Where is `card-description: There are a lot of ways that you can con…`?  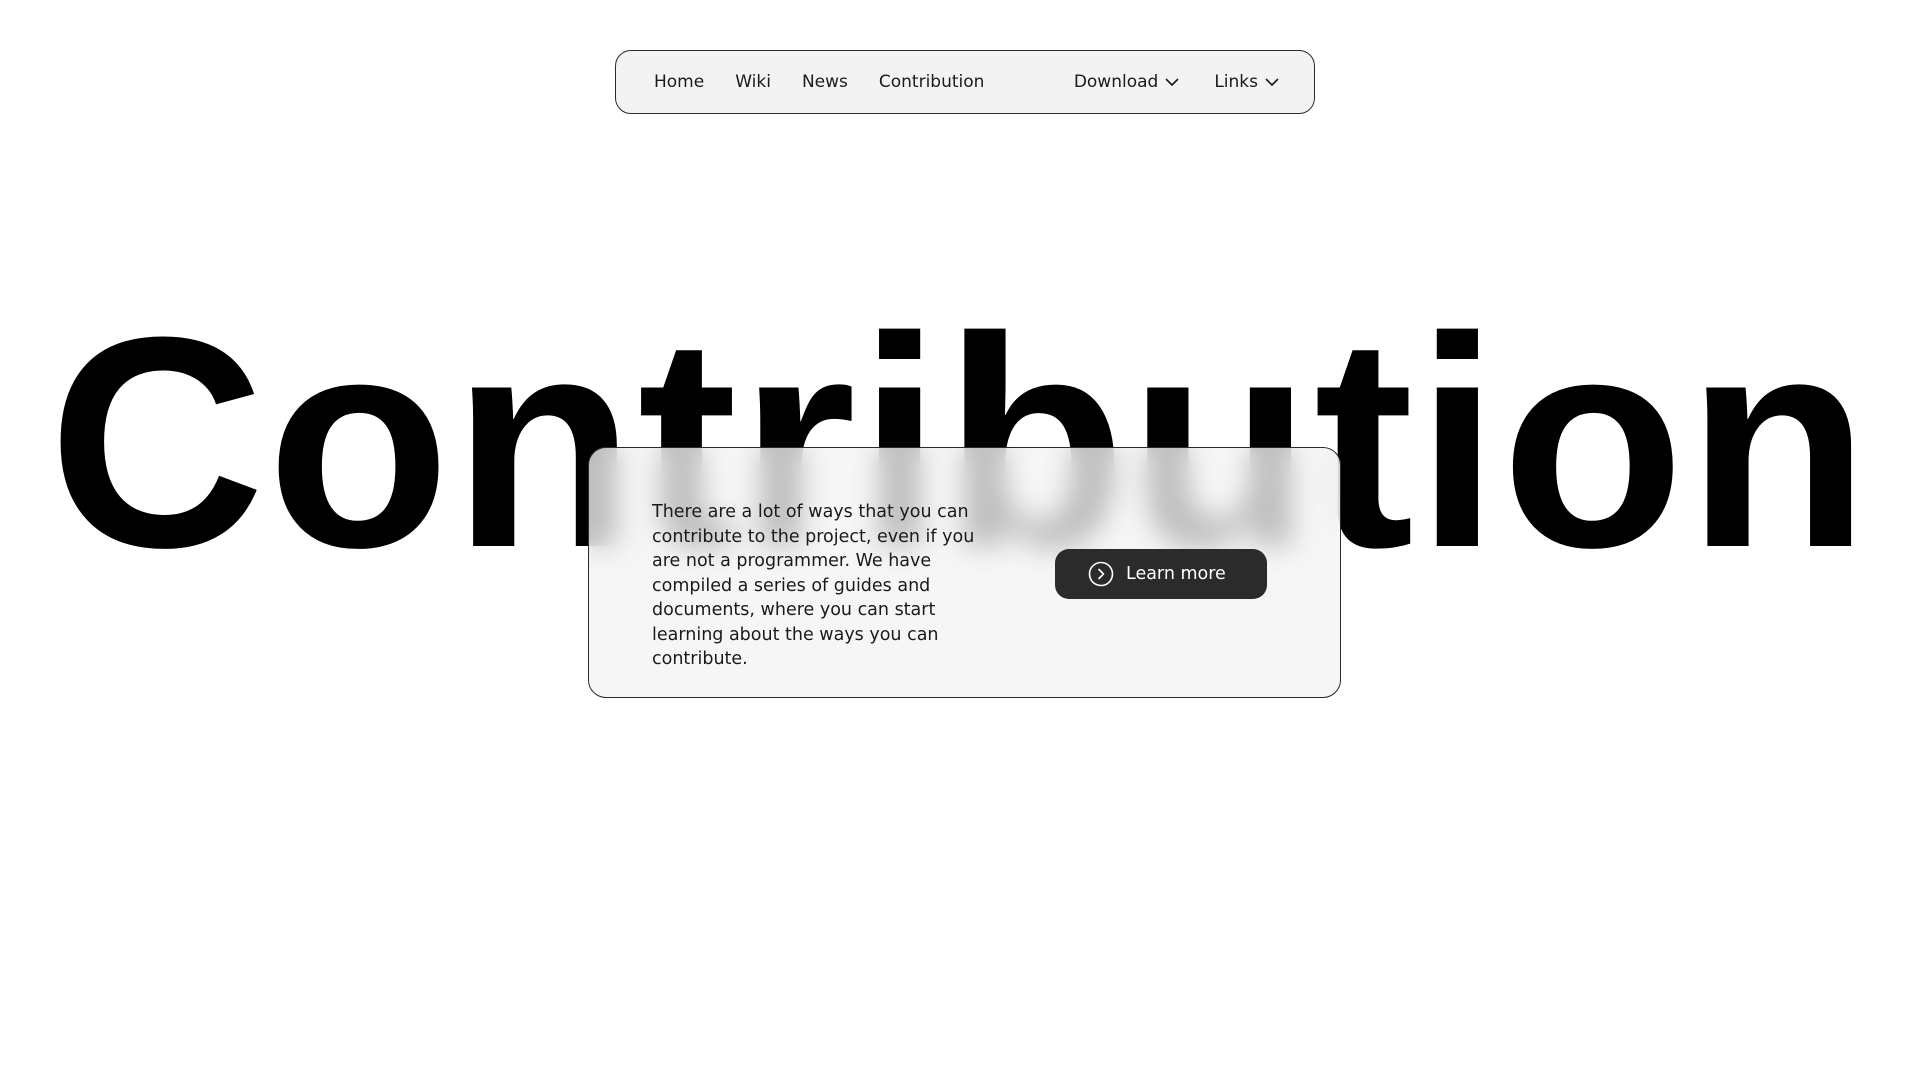 card-description: There are a lot of ways that you can con… is located at coordinates (813, 585).